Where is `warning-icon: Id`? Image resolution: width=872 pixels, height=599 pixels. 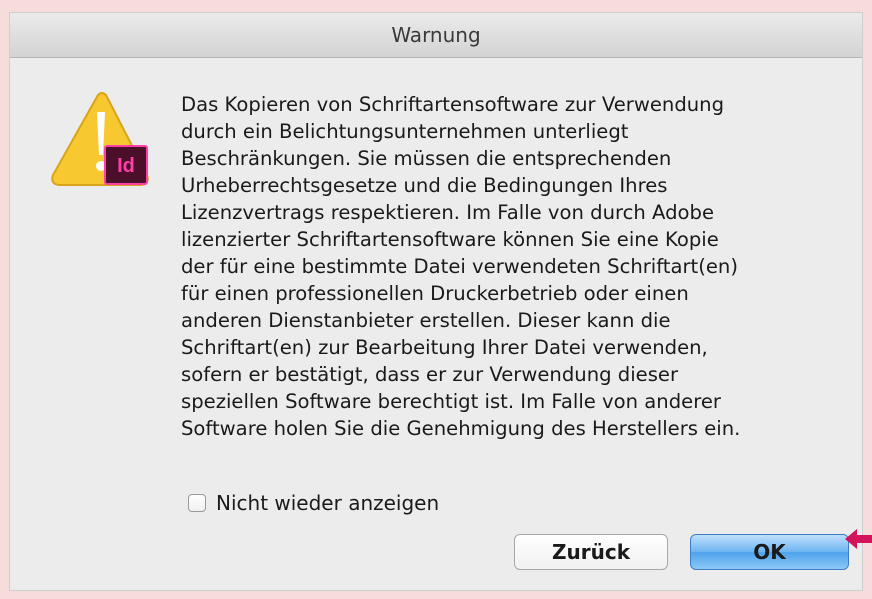
warning-icon: Id is located at coordinates (100, 142).